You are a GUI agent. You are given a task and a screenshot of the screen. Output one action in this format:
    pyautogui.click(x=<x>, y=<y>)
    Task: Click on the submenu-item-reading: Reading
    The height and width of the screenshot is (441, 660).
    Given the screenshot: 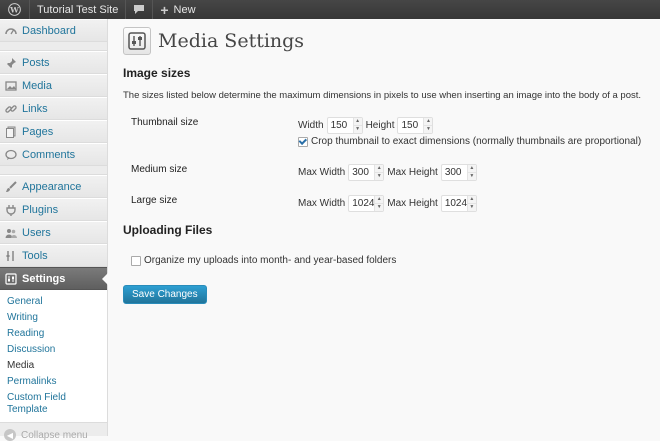 What is the action you would take?
    pyautogui.click(x=53, y=334)
    